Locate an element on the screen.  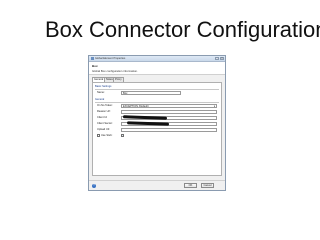
name-field: Box is located at coordinates (151, 92).